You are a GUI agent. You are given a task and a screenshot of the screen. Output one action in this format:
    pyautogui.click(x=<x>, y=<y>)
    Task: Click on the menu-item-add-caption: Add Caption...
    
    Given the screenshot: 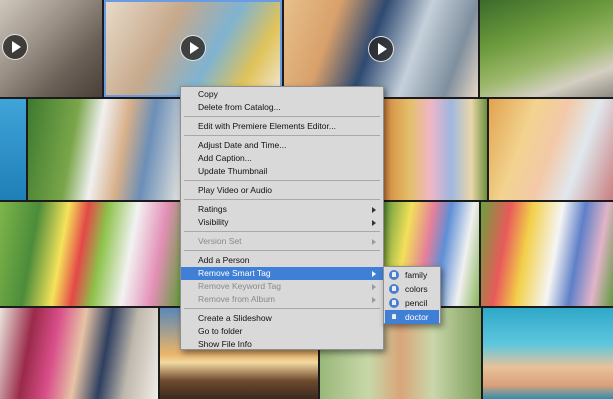 What is the action you would take?
    pyautogui.click(x=282, y=158)
    